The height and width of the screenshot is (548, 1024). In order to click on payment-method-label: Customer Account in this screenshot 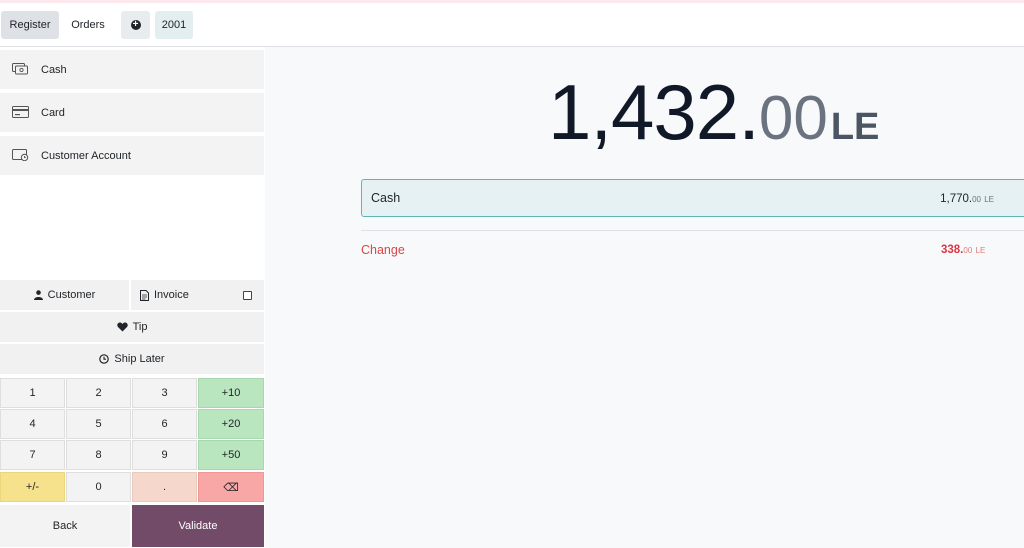, I will do `click(86, 155)`.